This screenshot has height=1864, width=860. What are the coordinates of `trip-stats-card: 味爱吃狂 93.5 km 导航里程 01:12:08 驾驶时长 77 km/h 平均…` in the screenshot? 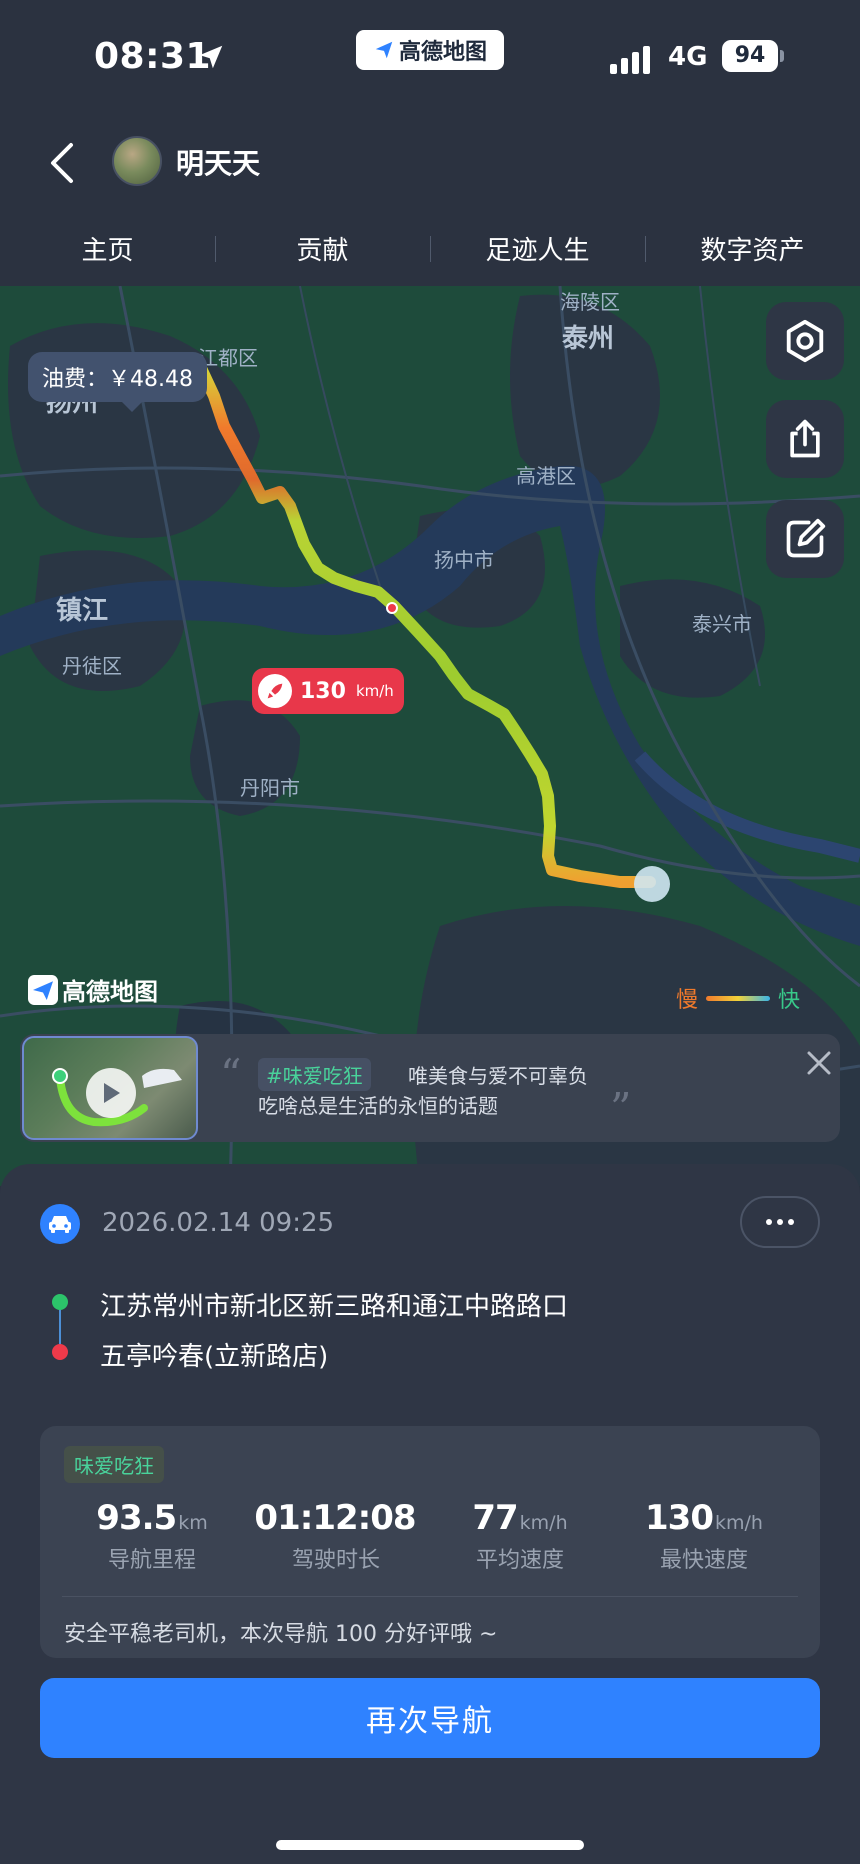 It's located at (430, 1542).